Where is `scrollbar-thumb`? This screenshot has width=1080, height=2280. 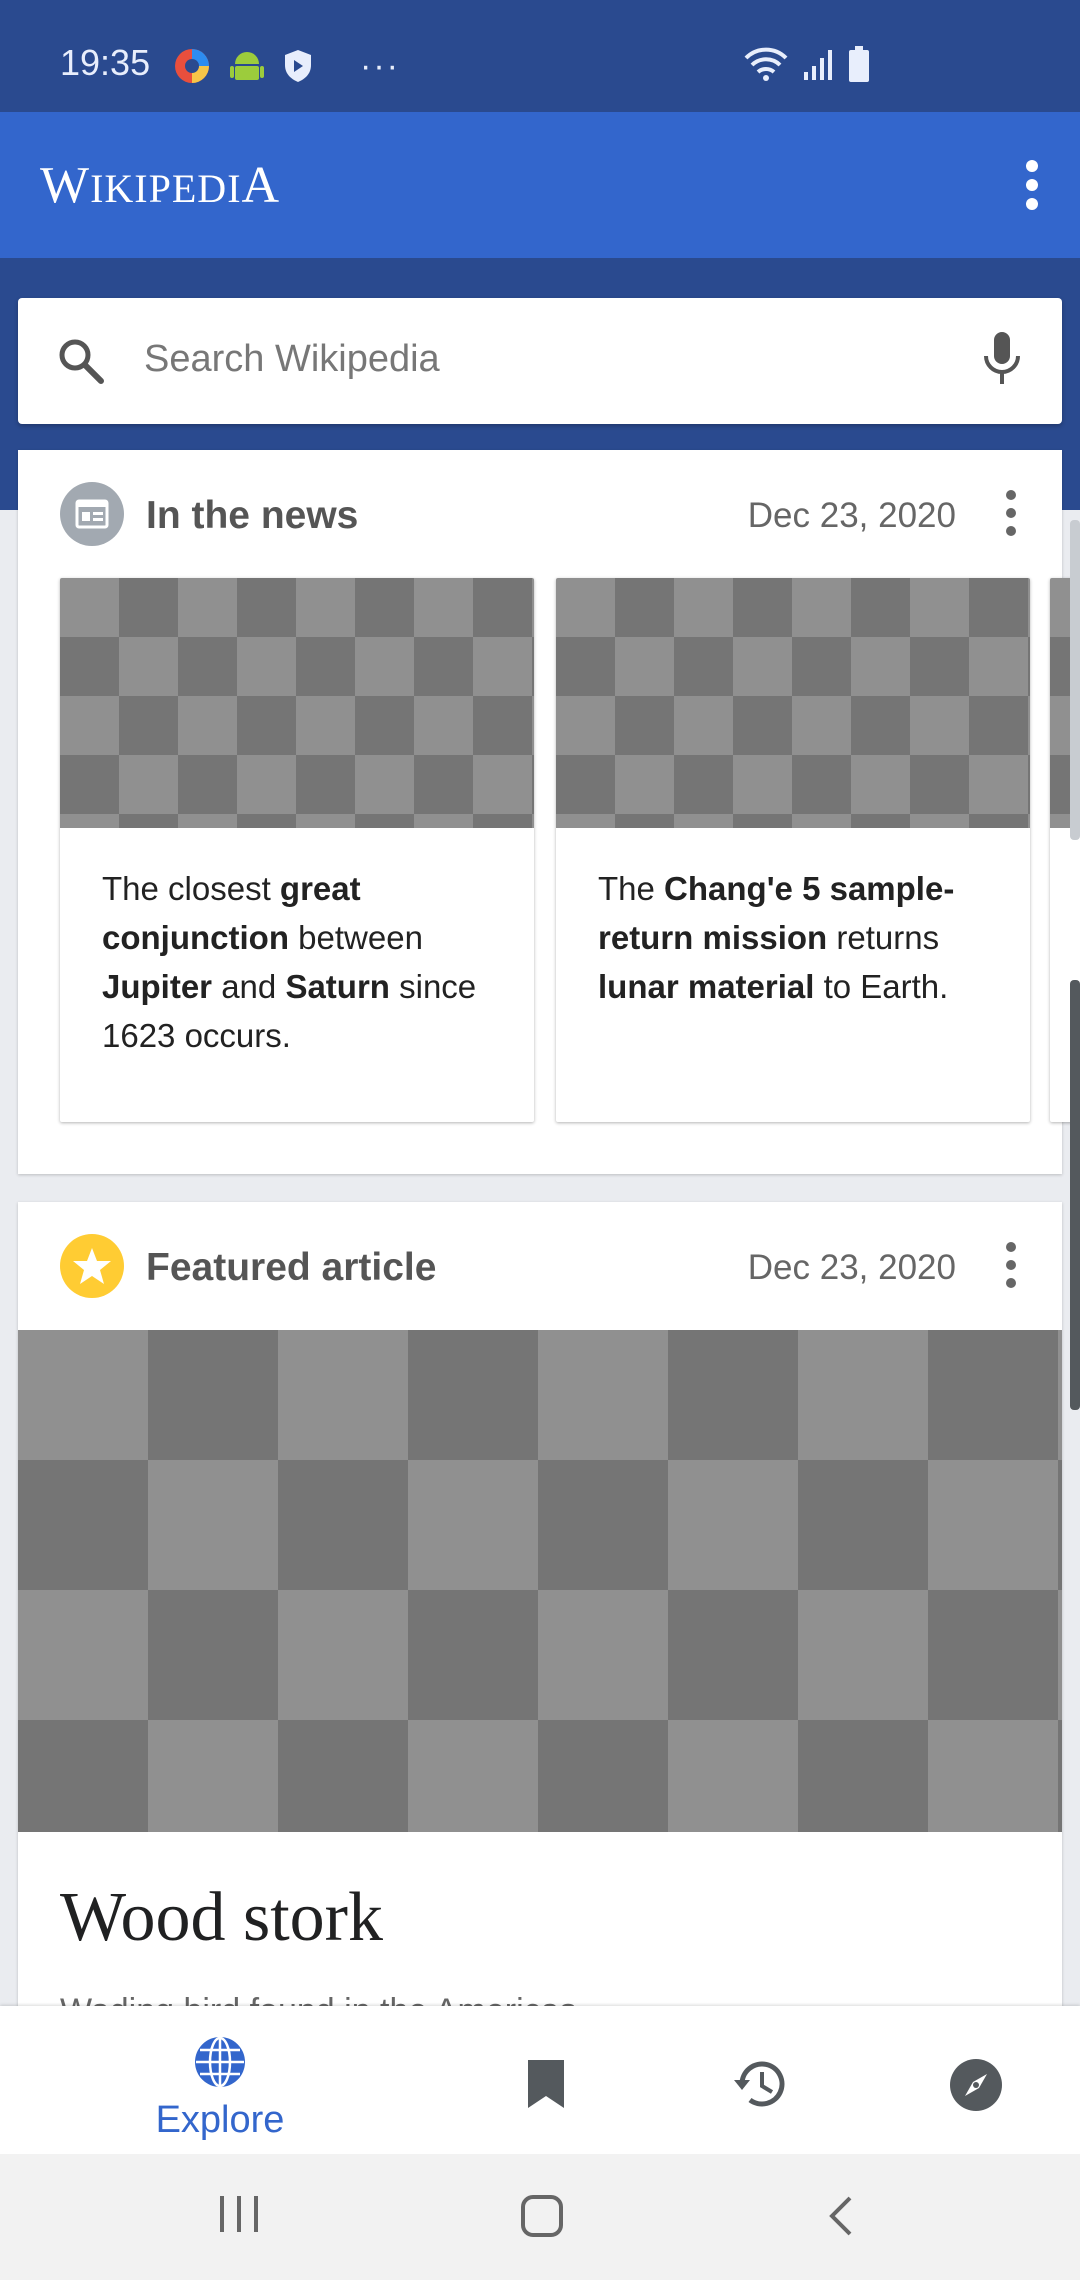 scrollbar-thumb is located at coordinates (1075, 1195).